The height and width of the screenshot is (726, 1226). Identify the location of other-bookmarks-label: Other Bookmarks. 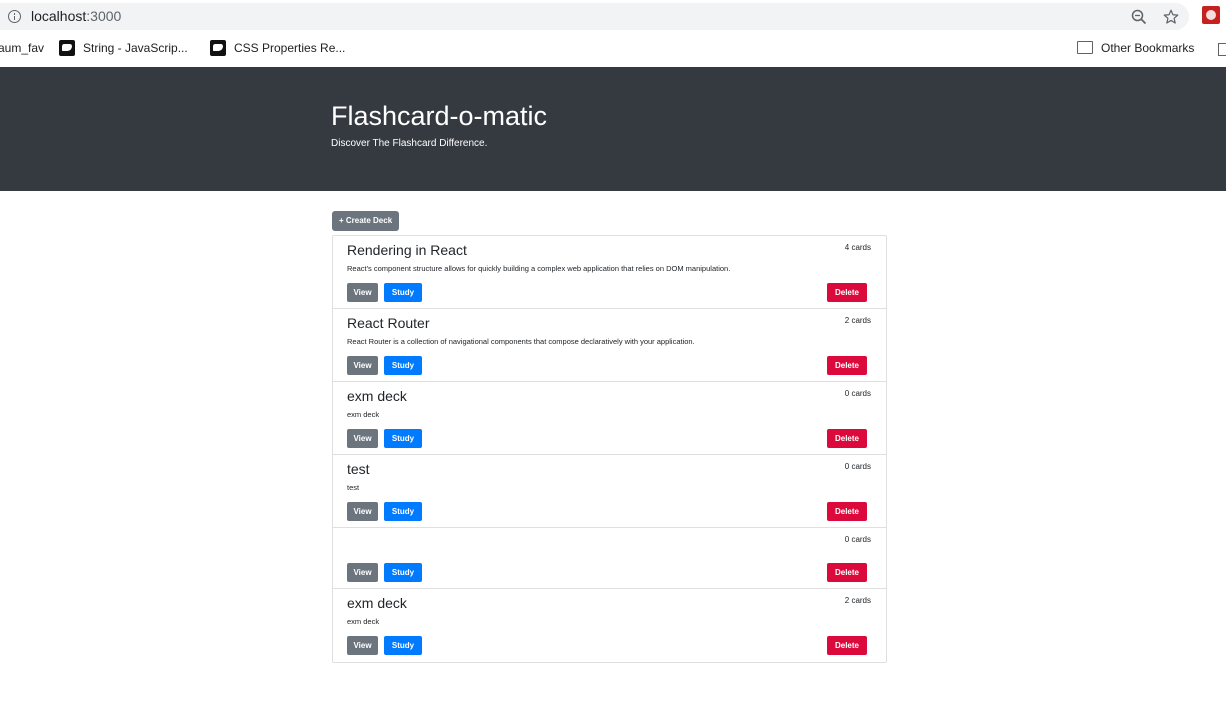
(1148, 48).